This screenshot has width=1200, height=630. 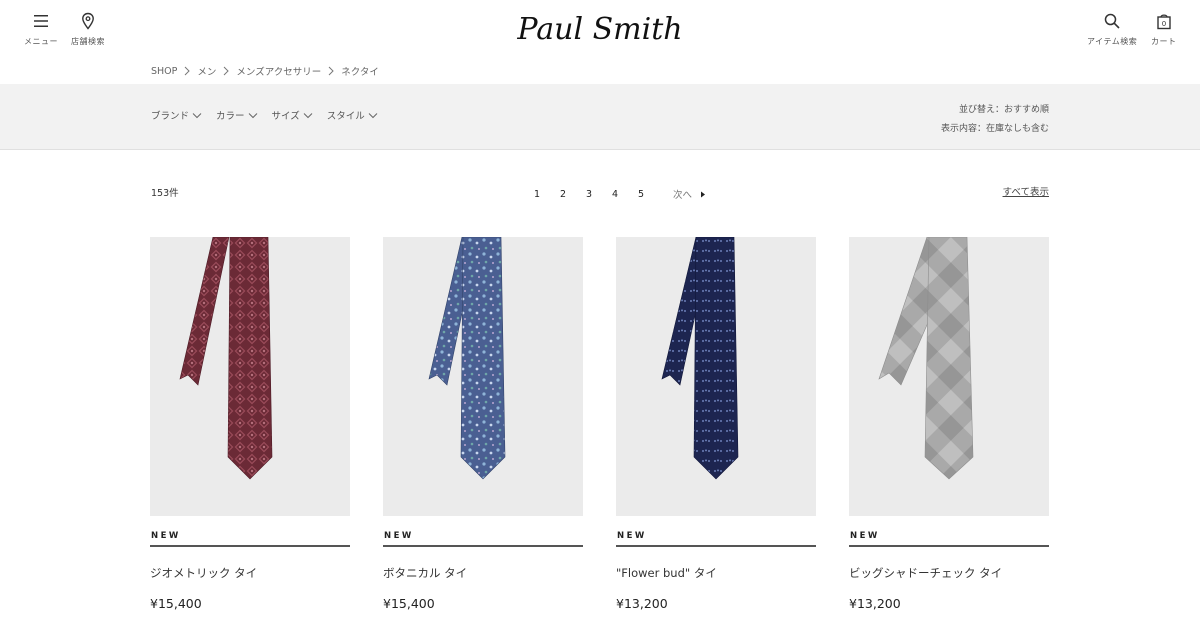 I want to click on view-options: 並び替え：おすすめ順 表示内容：在庫なしも含む, so click(x=995, y=120).